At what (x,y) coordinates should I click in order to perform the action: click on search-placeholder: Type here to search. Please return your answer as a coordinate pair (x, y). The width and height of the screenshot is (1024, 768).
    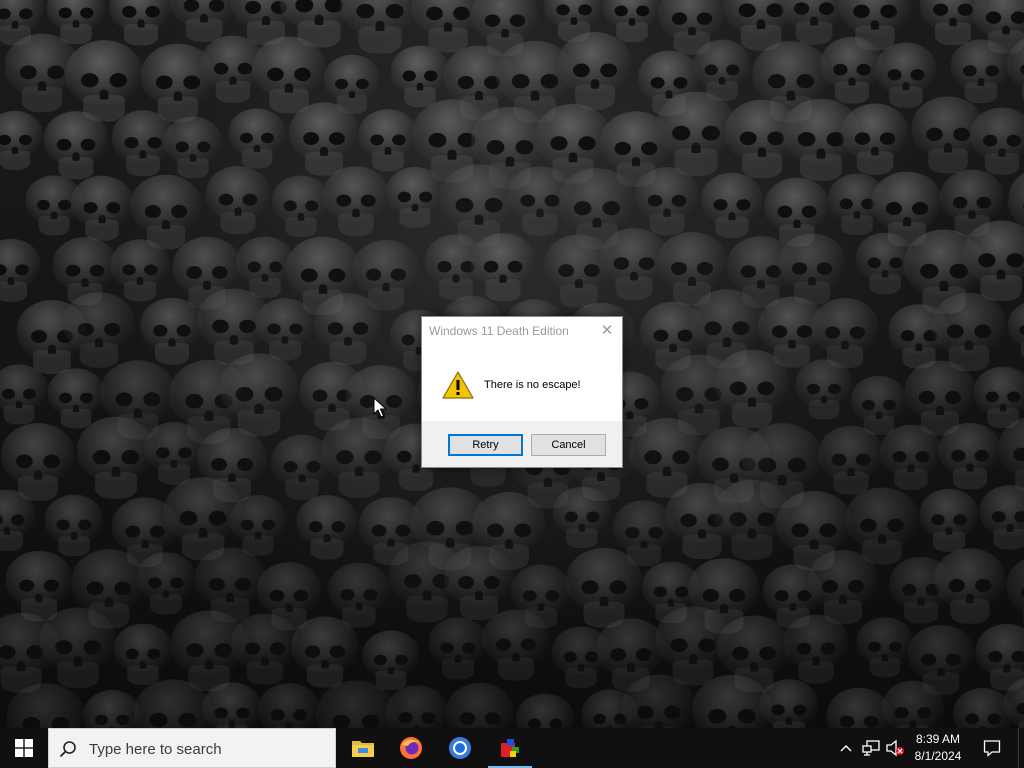
    Looking at the image, I should click on (155, 749).